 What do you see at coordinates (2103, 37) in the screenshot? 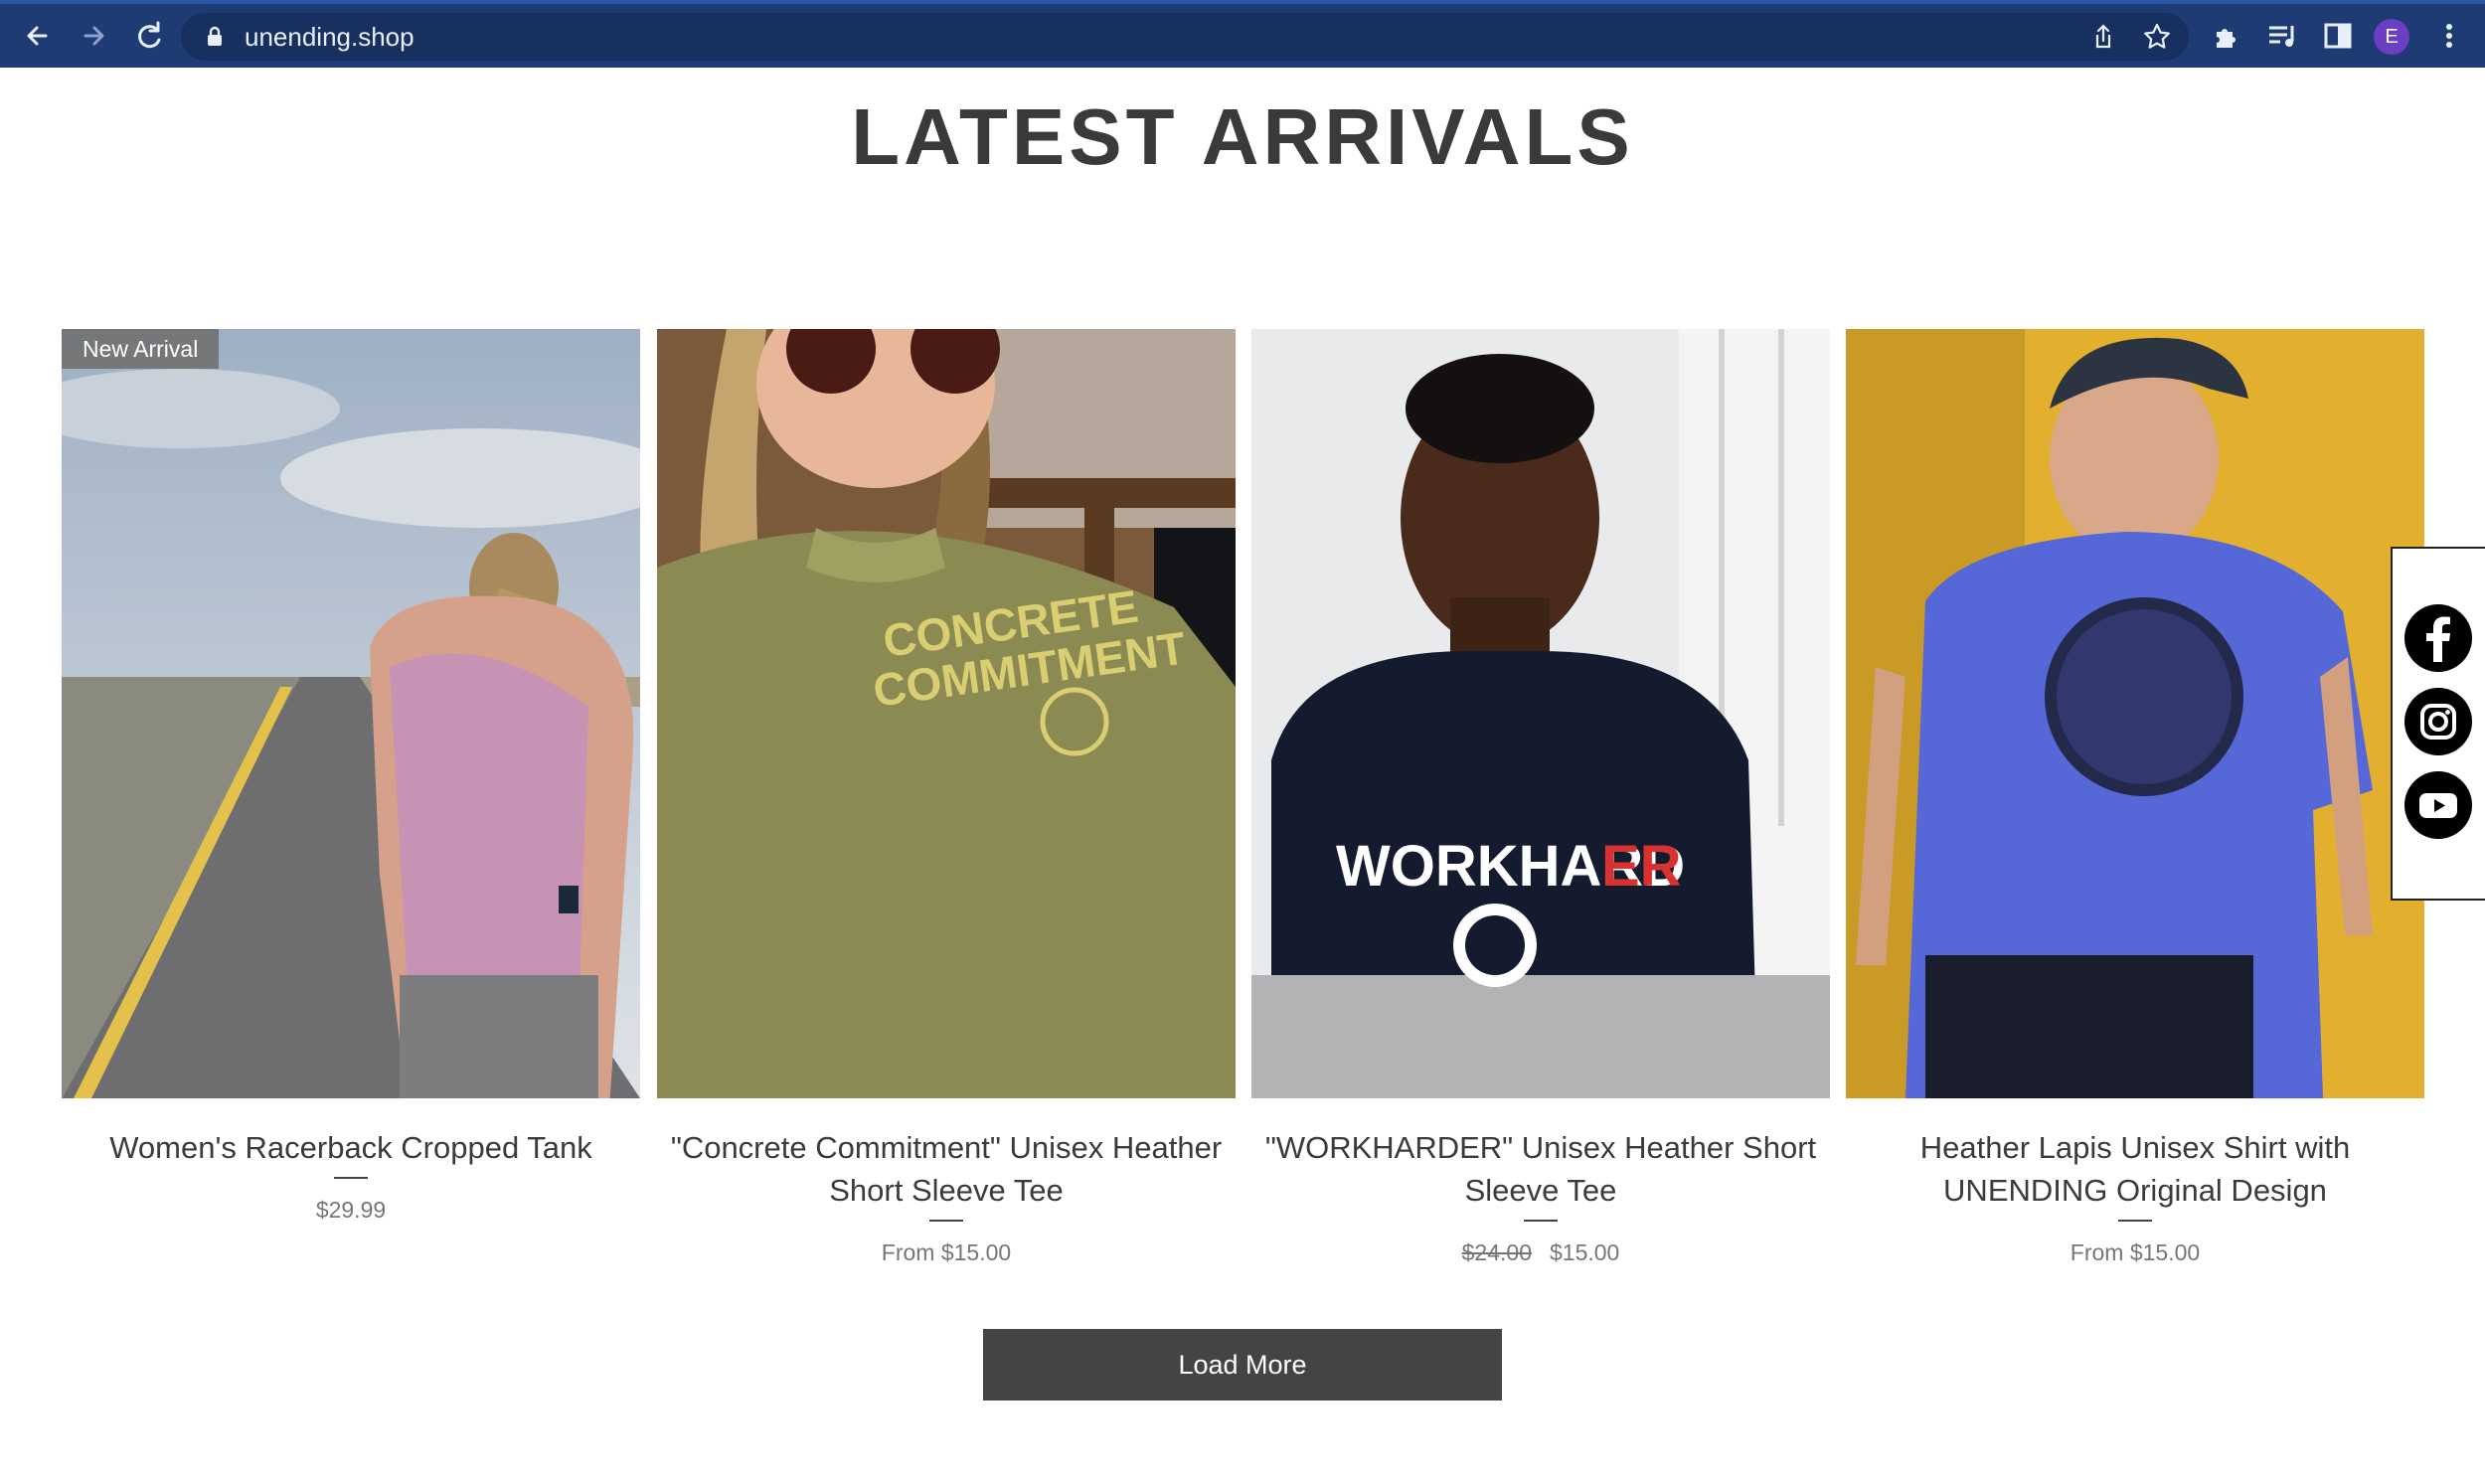
I see `share-icon` at bounding box center [2103, 37].